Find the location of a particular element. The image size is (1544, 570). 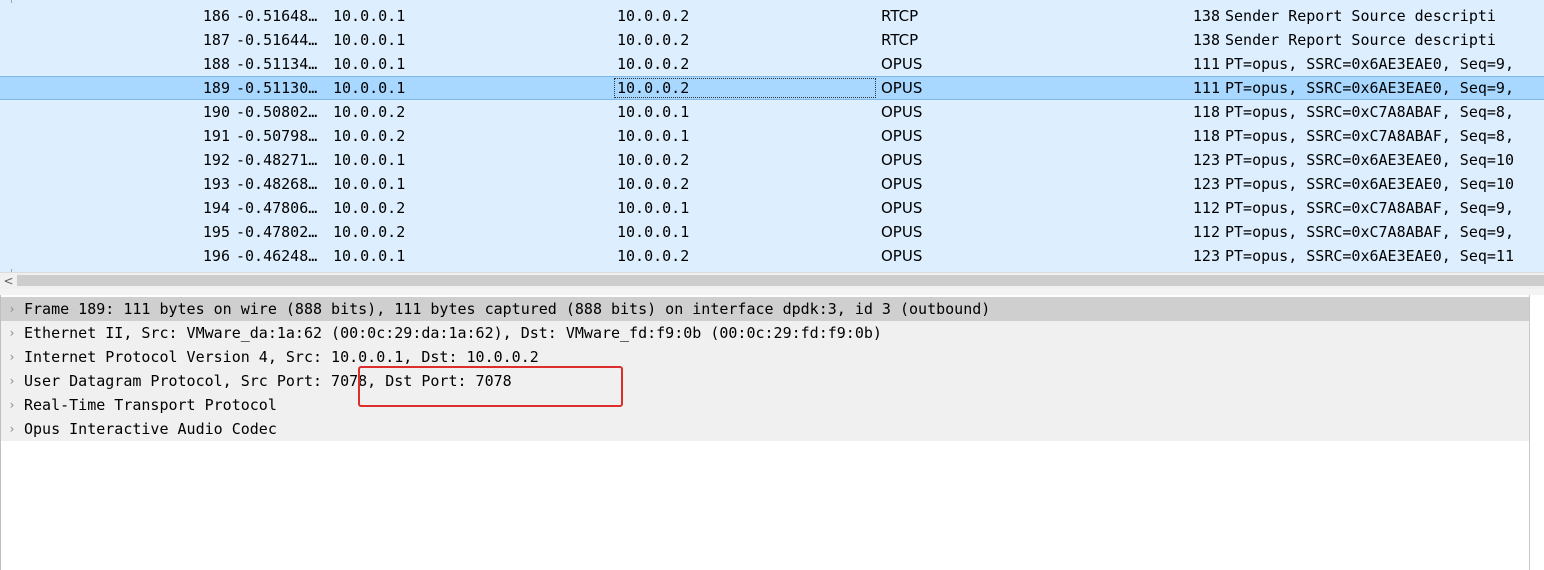

packet-number: 187 is located at coordinates (216, 40).